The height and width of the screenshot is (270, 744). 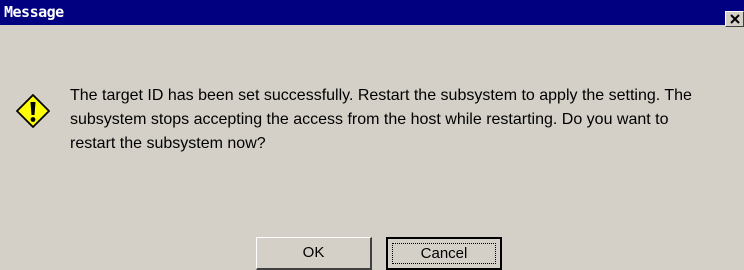 I want to click on close-icon, so click(x=735, y=19).